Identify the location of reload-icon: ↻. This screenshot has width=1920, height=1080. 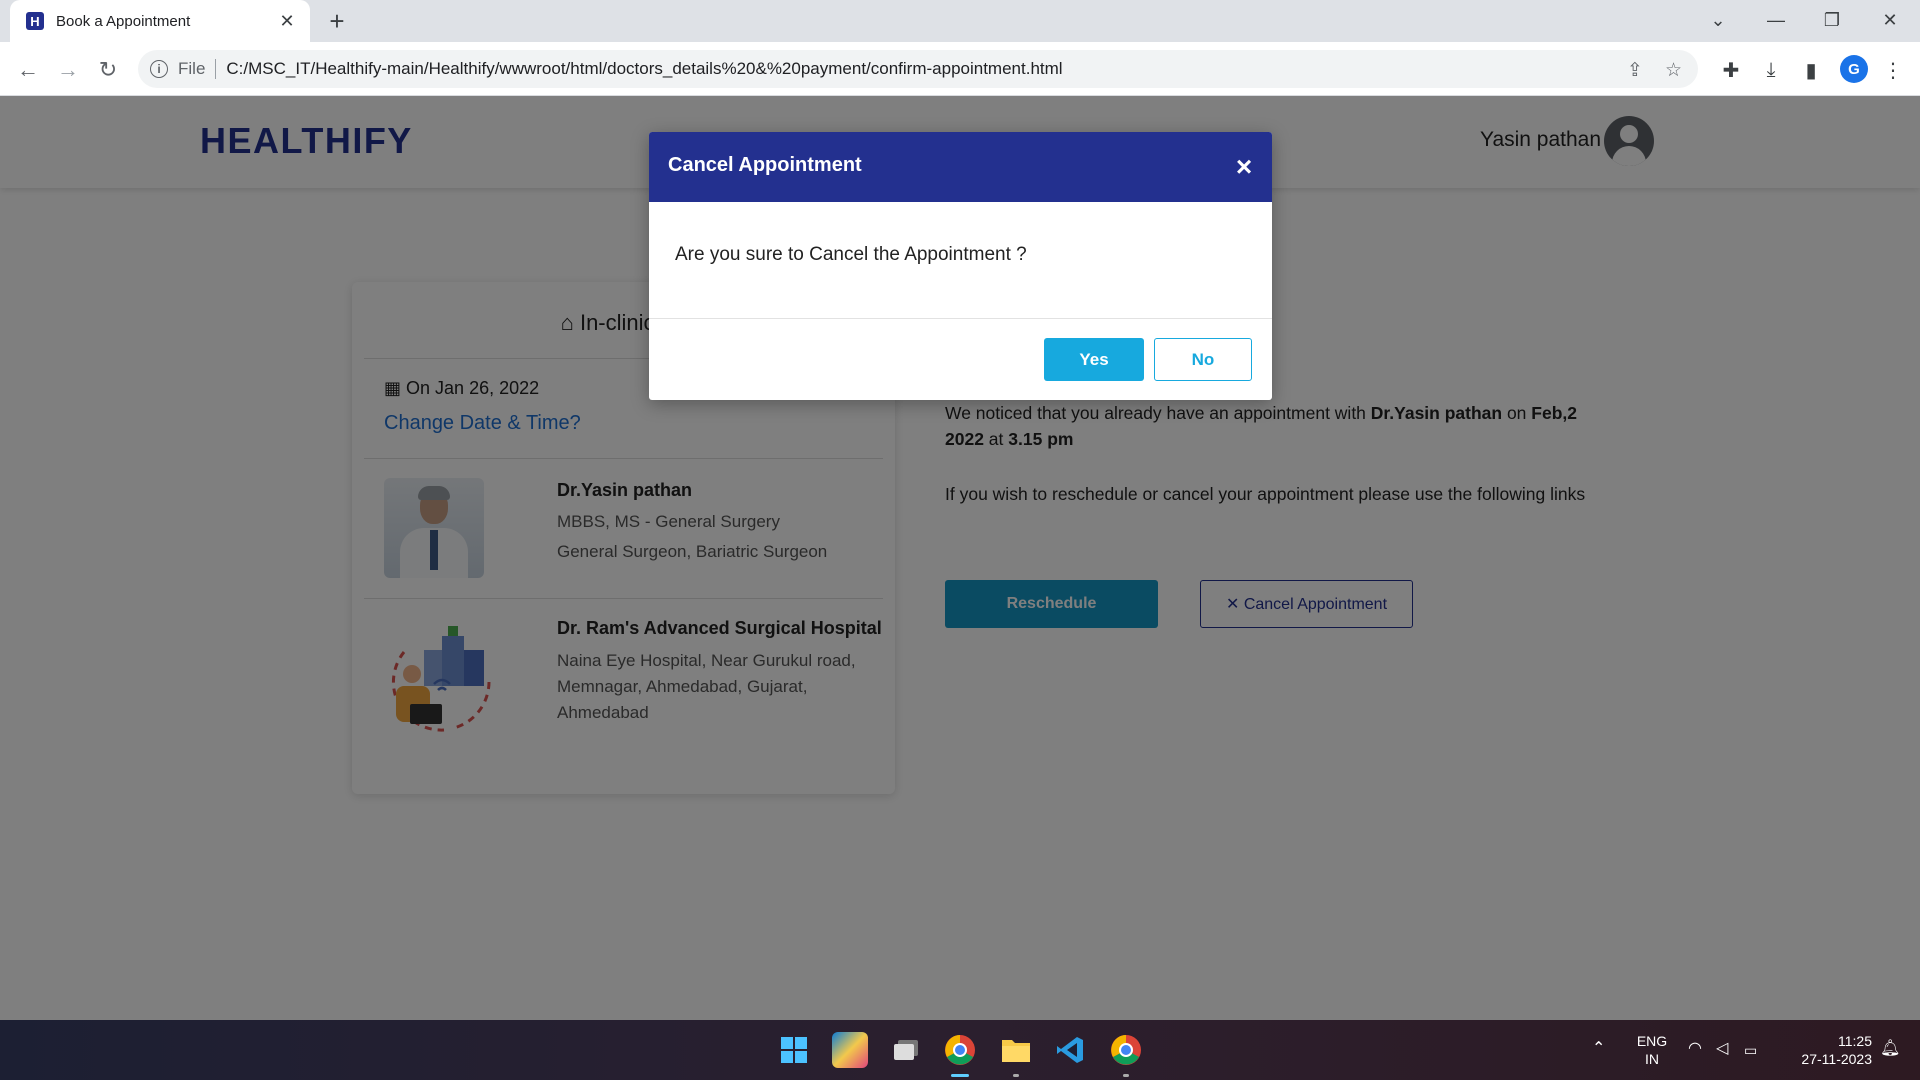
(108, 70).